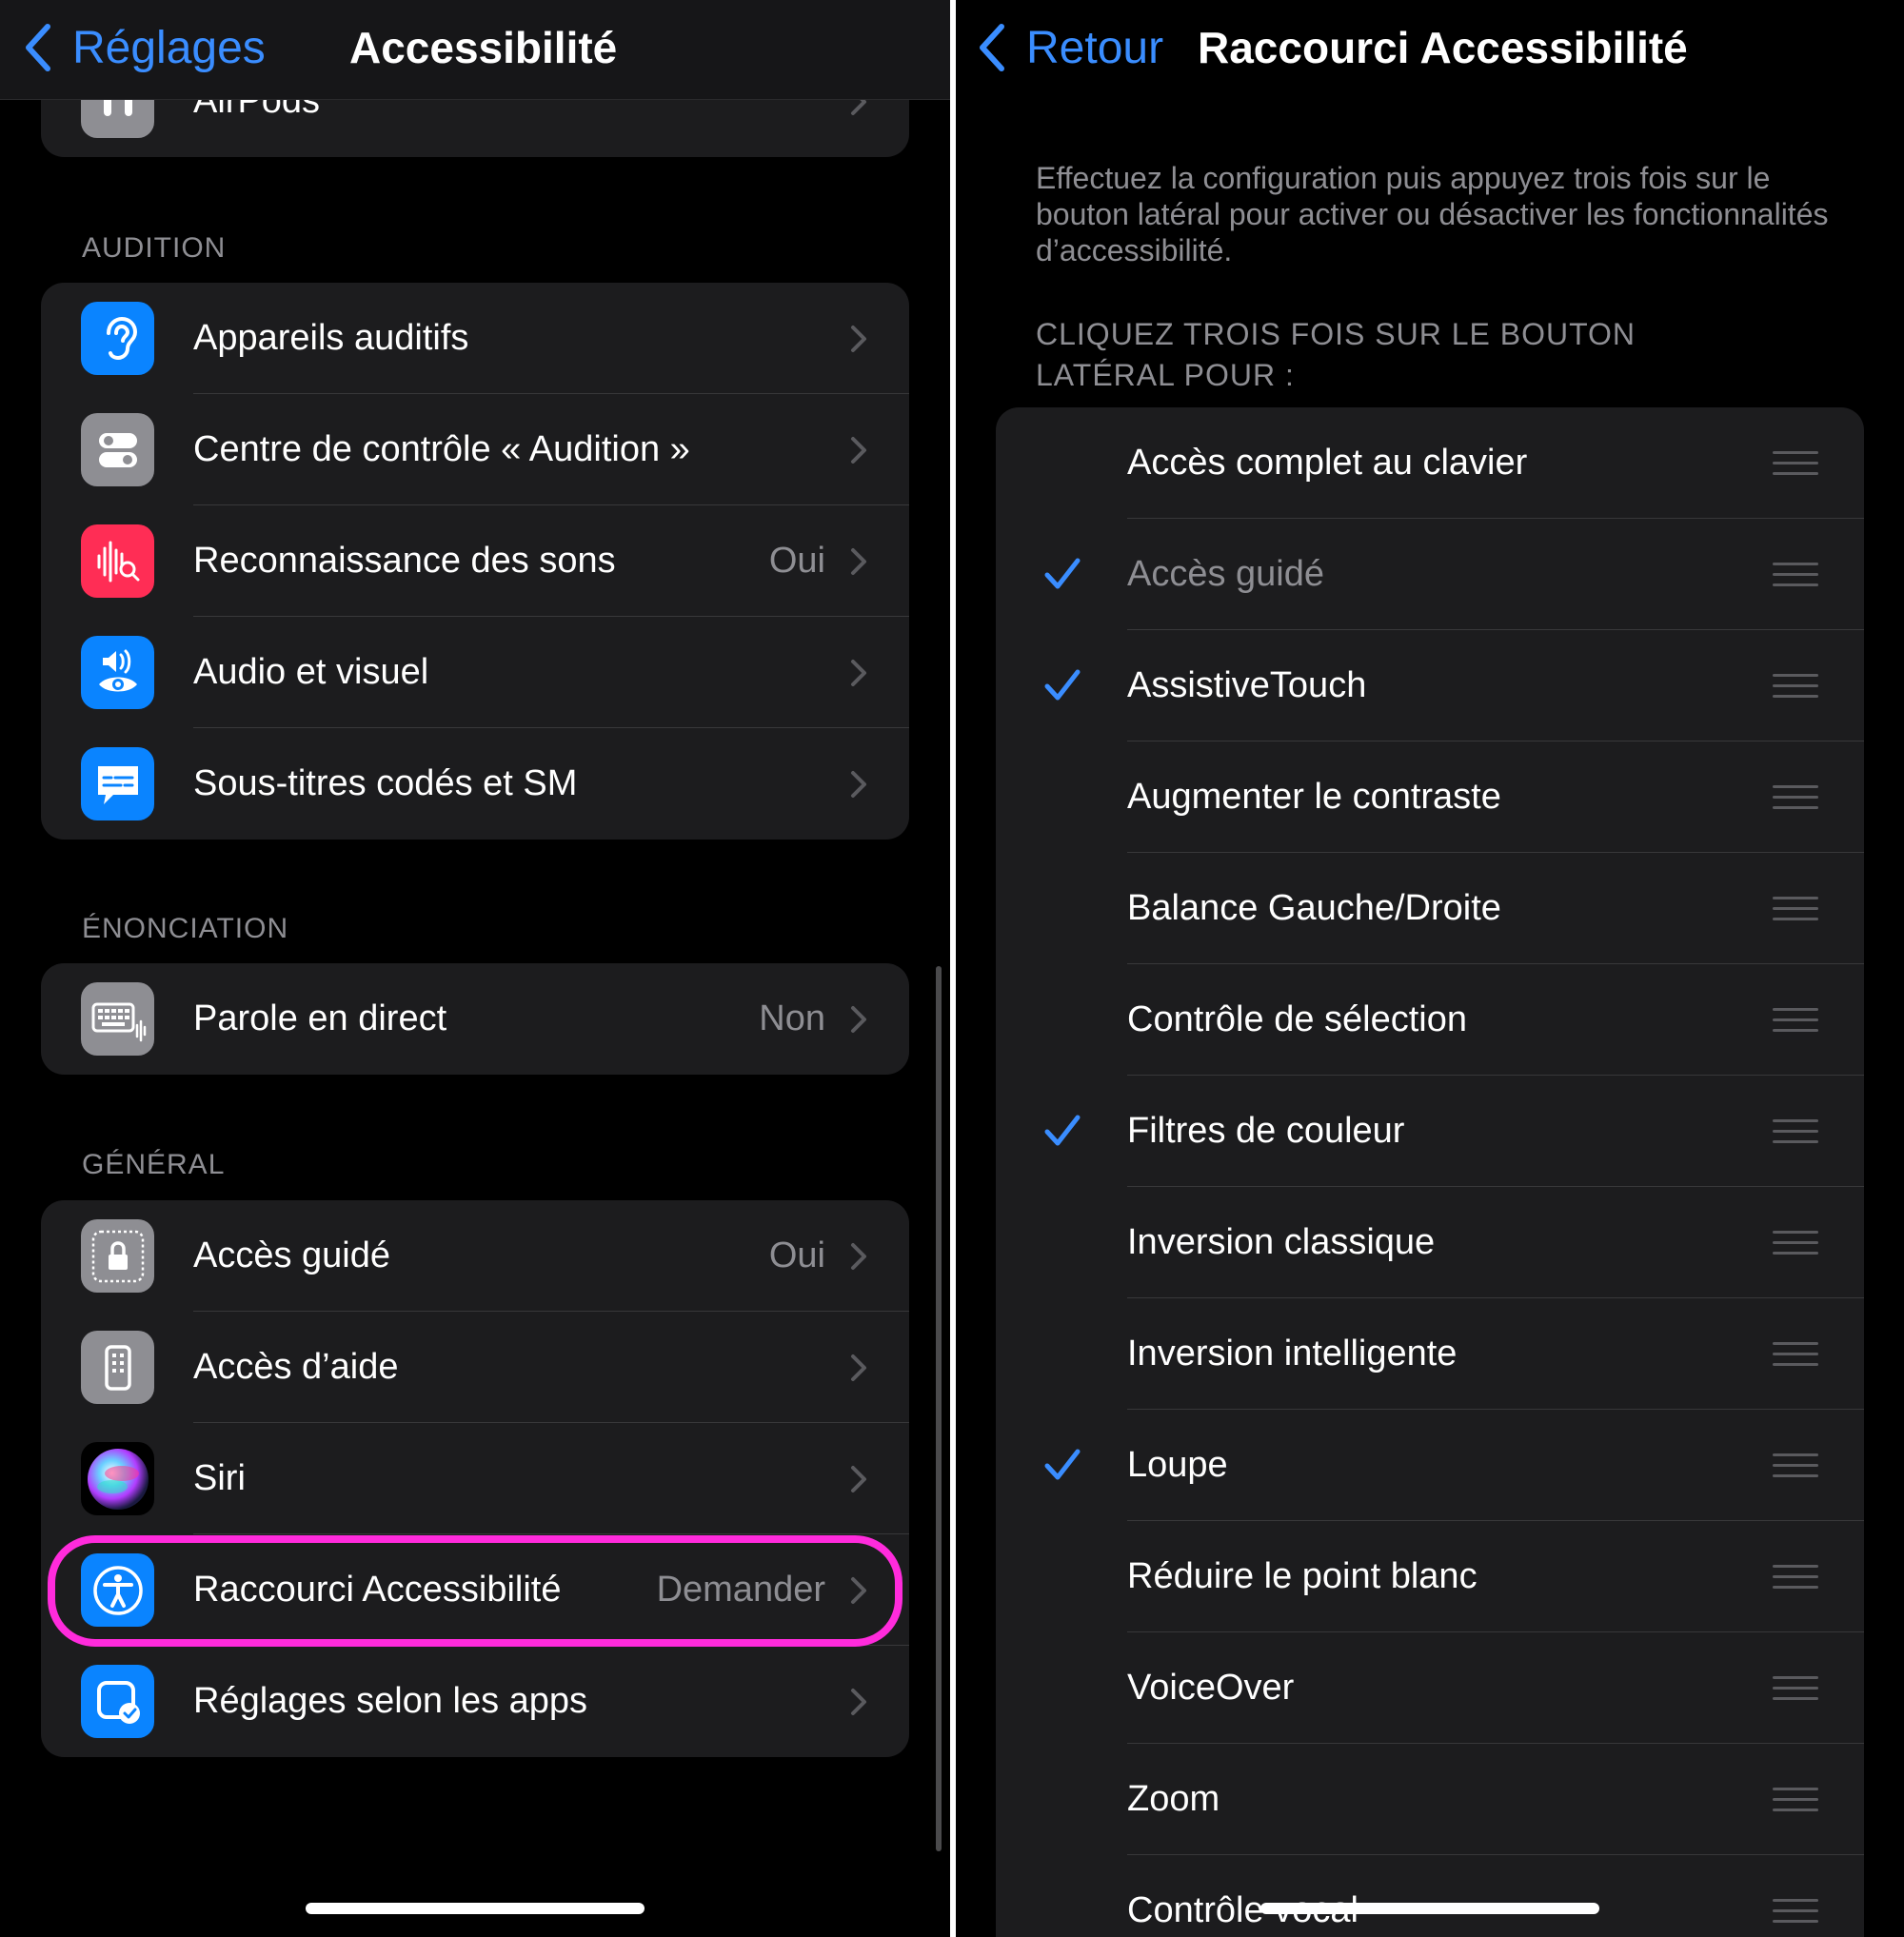 The image size is (1904, 1937). I want to click on remote-icon, so click(117, 1367).